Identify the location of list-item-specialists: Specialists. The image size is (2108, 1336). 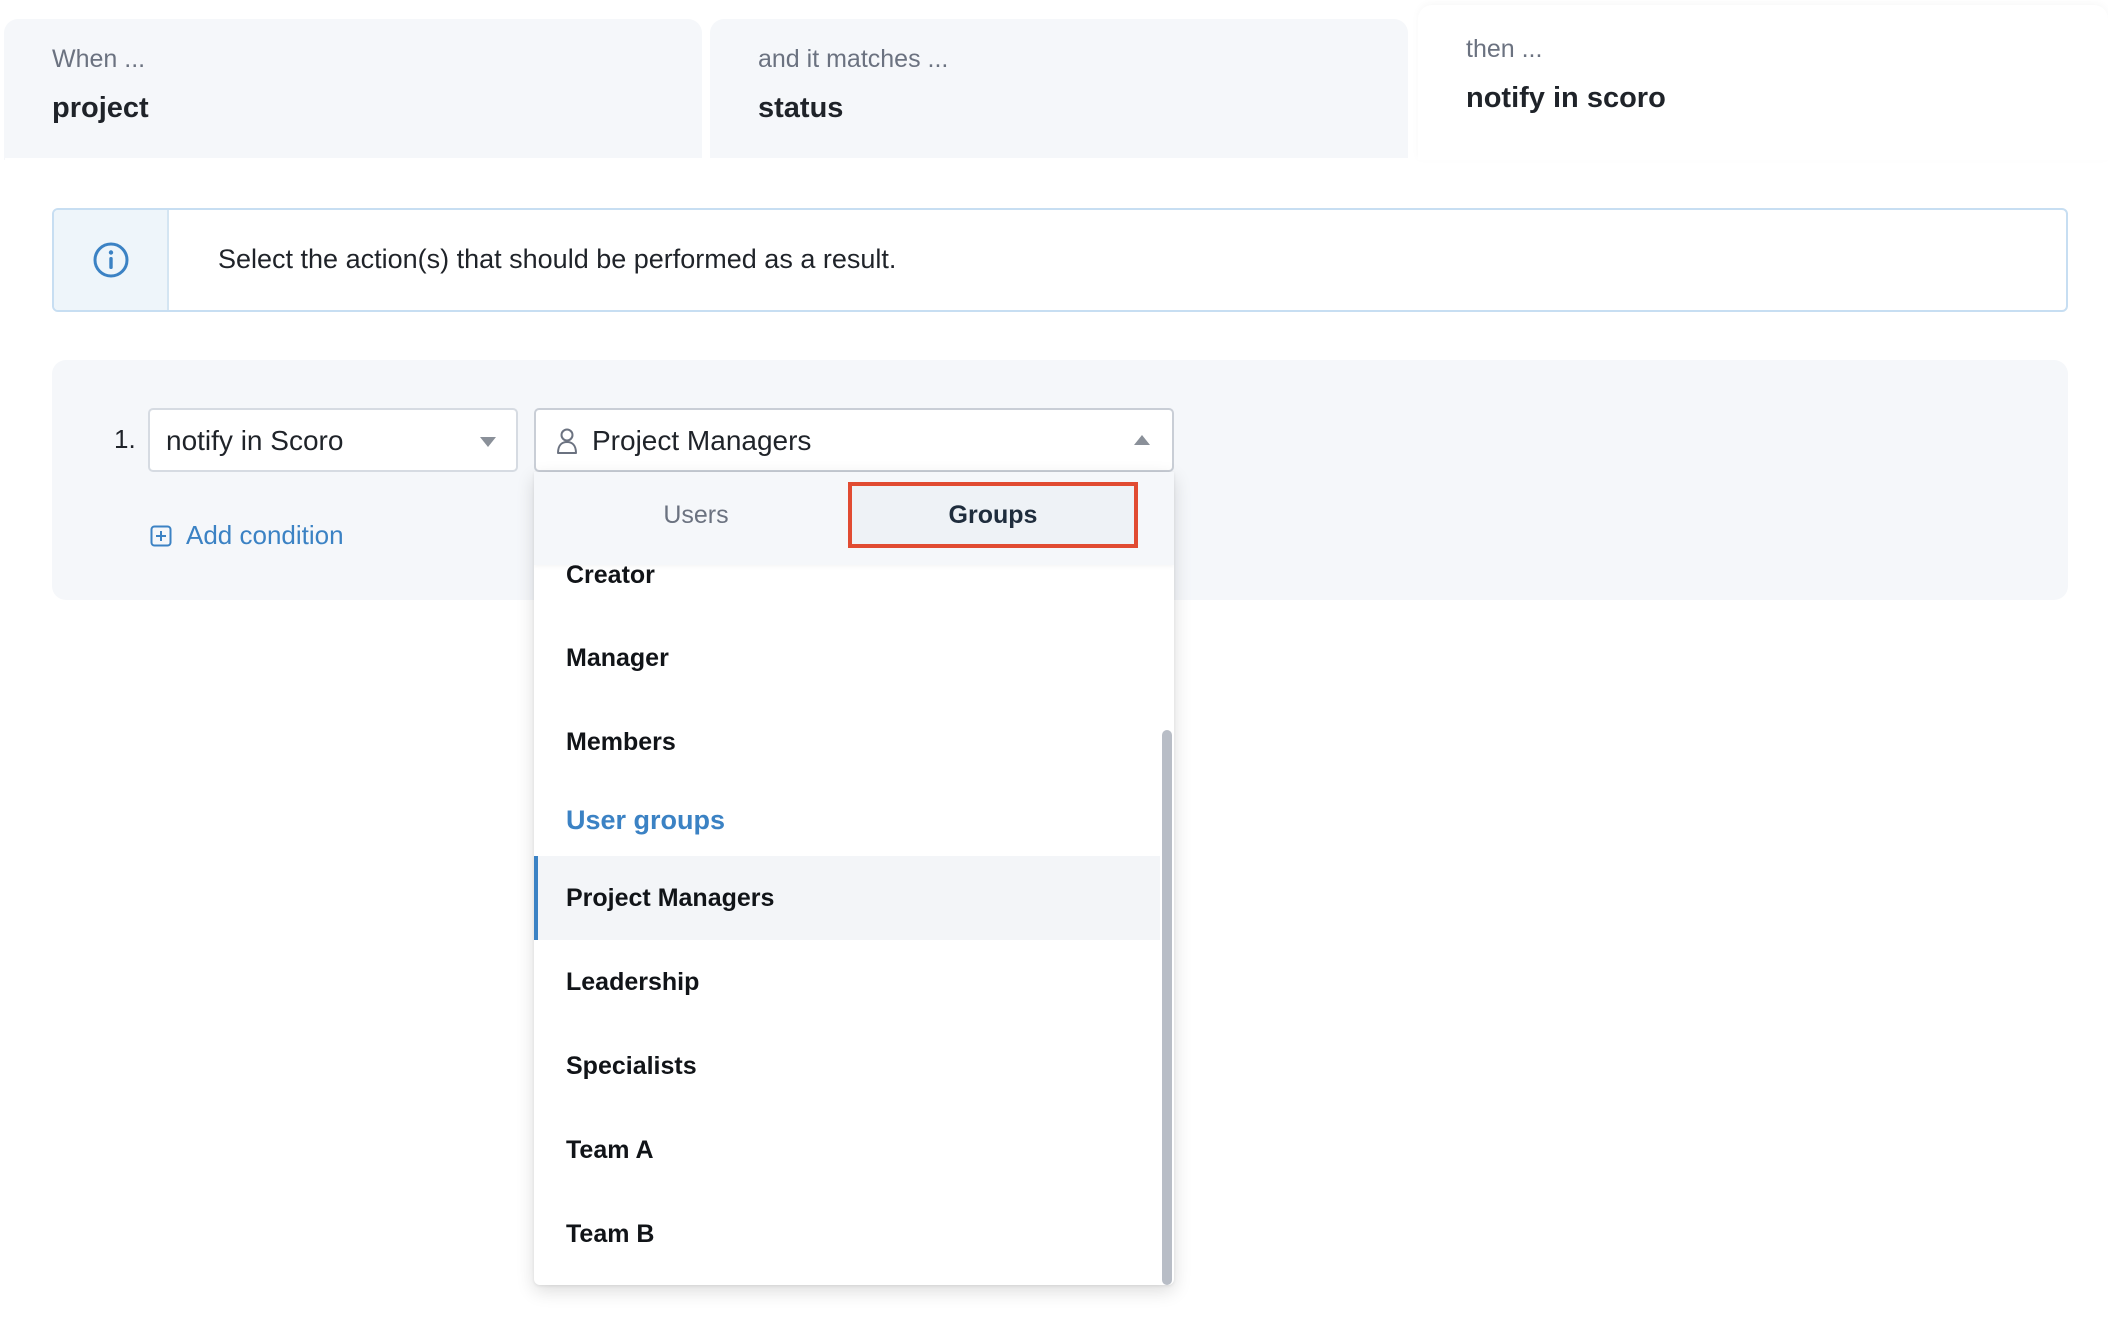
(847, 1066).